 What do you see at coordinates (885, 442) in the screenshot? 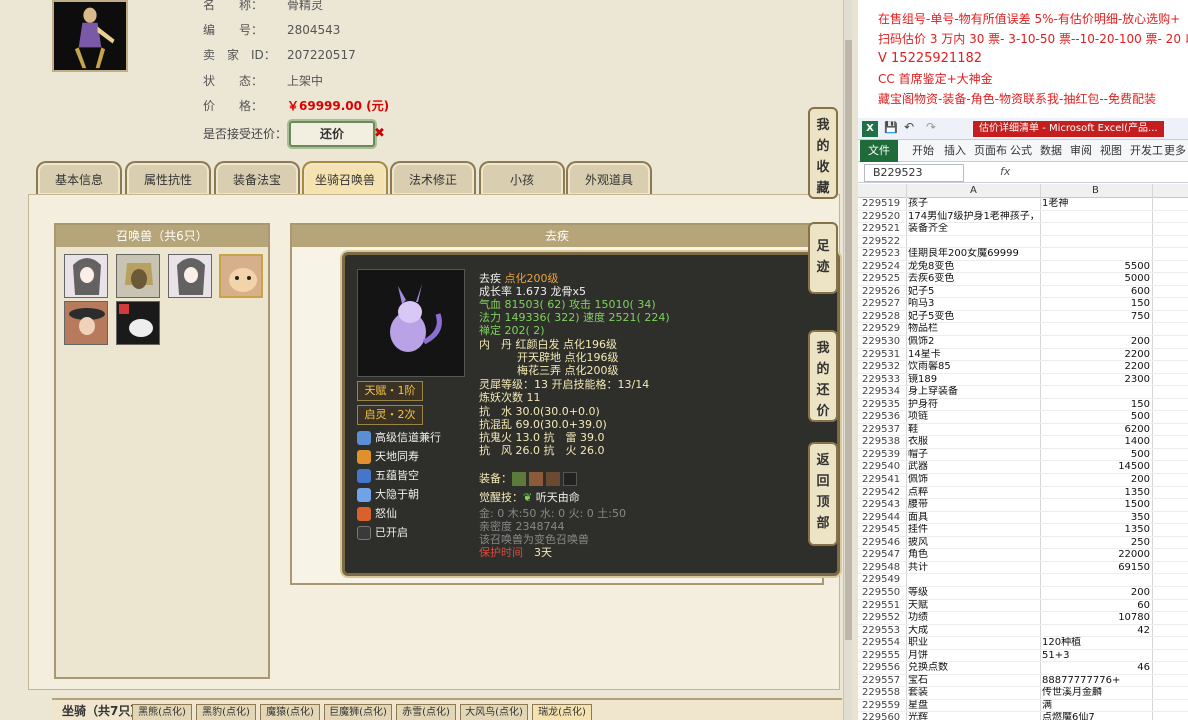
I see `row-number: 229538` at bounding box center [885, 442].